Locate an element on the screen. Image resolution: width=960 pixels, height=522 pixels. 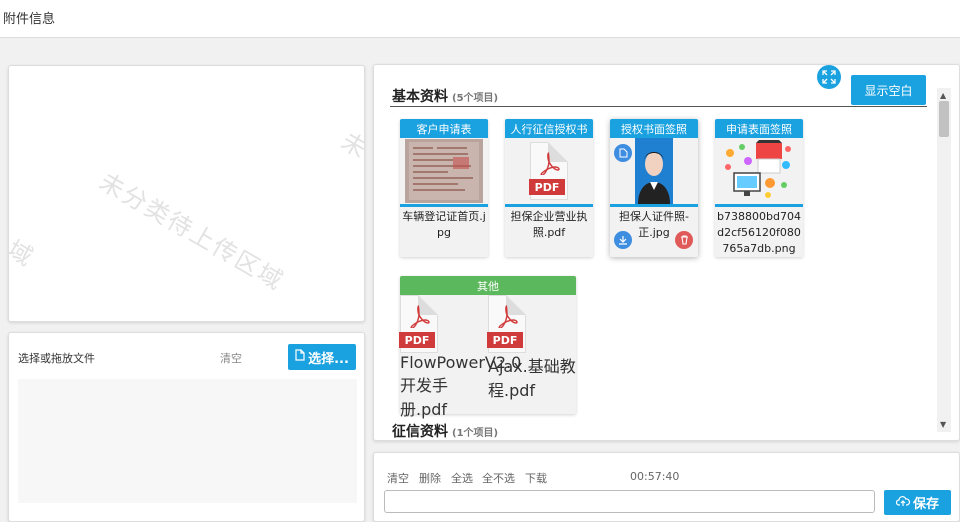
scroll-up-icon: ▲ is located at coordinates (943, 95).